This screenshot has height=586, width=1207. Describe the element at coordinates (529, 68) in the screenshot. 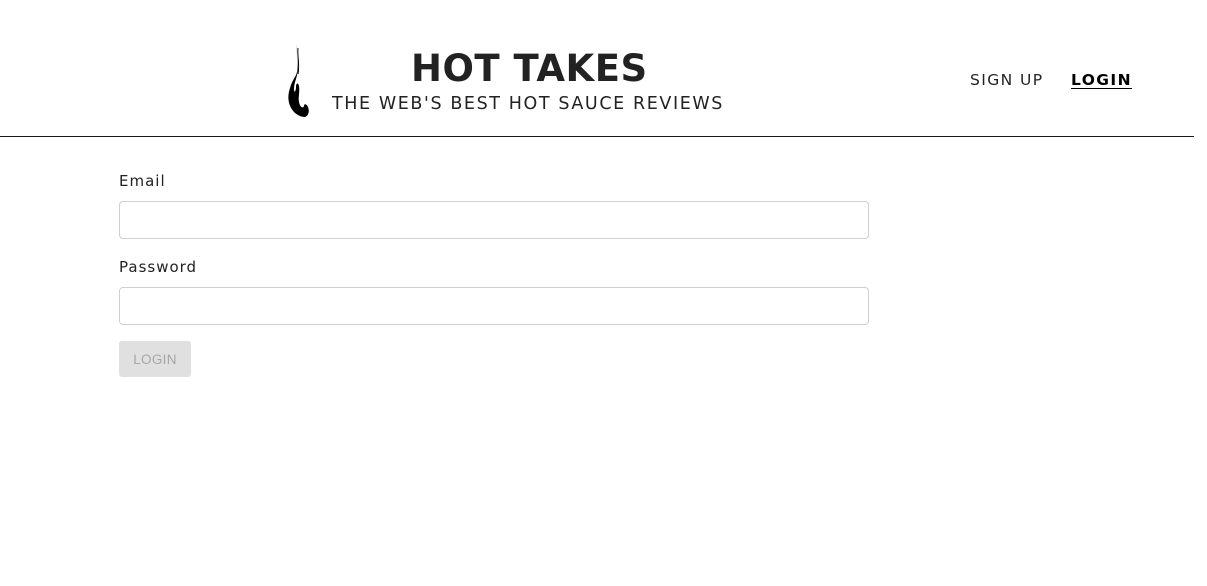

I see `site-title: HOT TAKES` at that location.